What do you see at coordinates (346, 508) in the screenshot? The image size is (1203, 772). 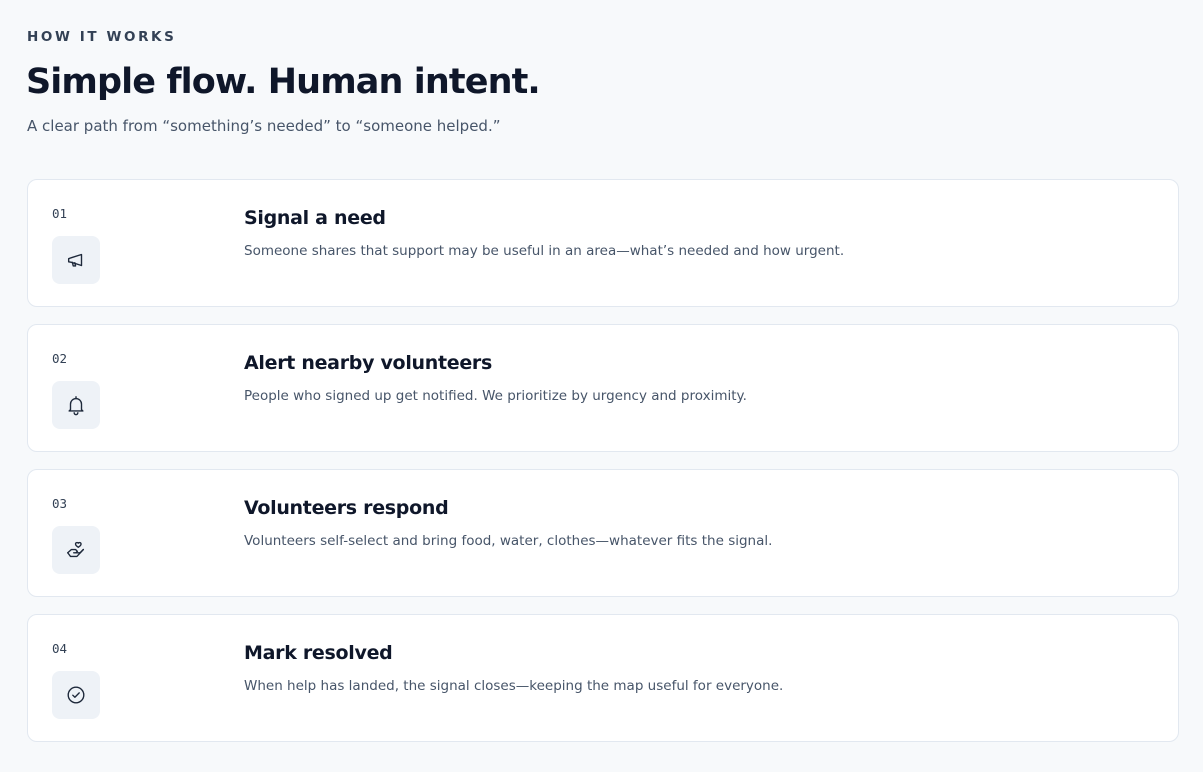 I see `step-title: Volunteers respond` at bounding box center [346, 508].